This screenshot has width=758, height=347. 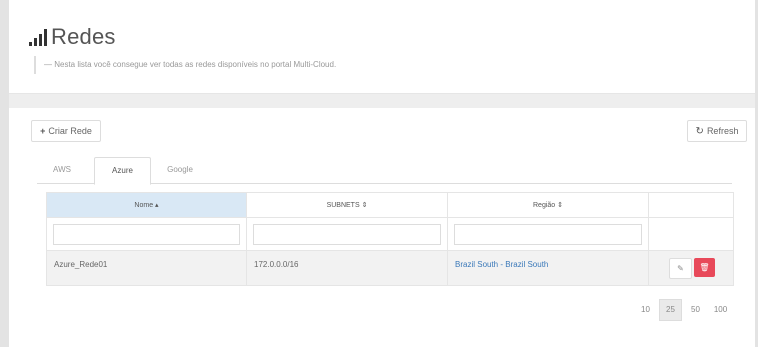 What do you see at coordinates (347, 268) in the screenshot?
I see `cell-subnets: 172.0.0.0/16` at bounding box center [347, 268].